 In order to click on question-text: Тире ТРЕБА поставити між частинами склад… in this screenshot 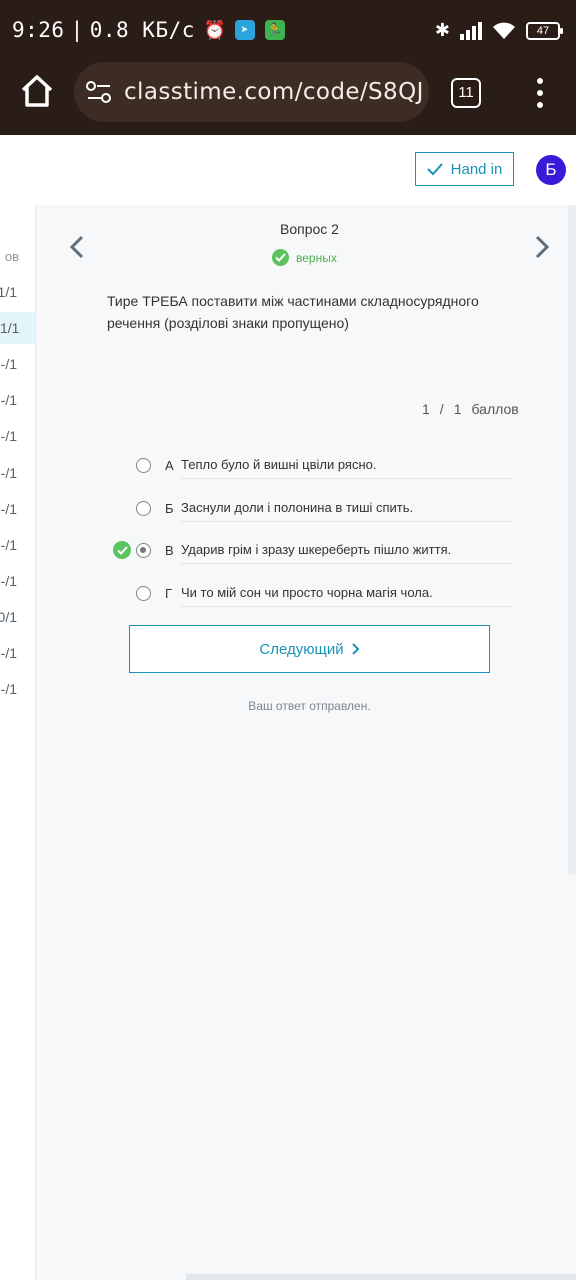, I will do `click(293, 312)`.